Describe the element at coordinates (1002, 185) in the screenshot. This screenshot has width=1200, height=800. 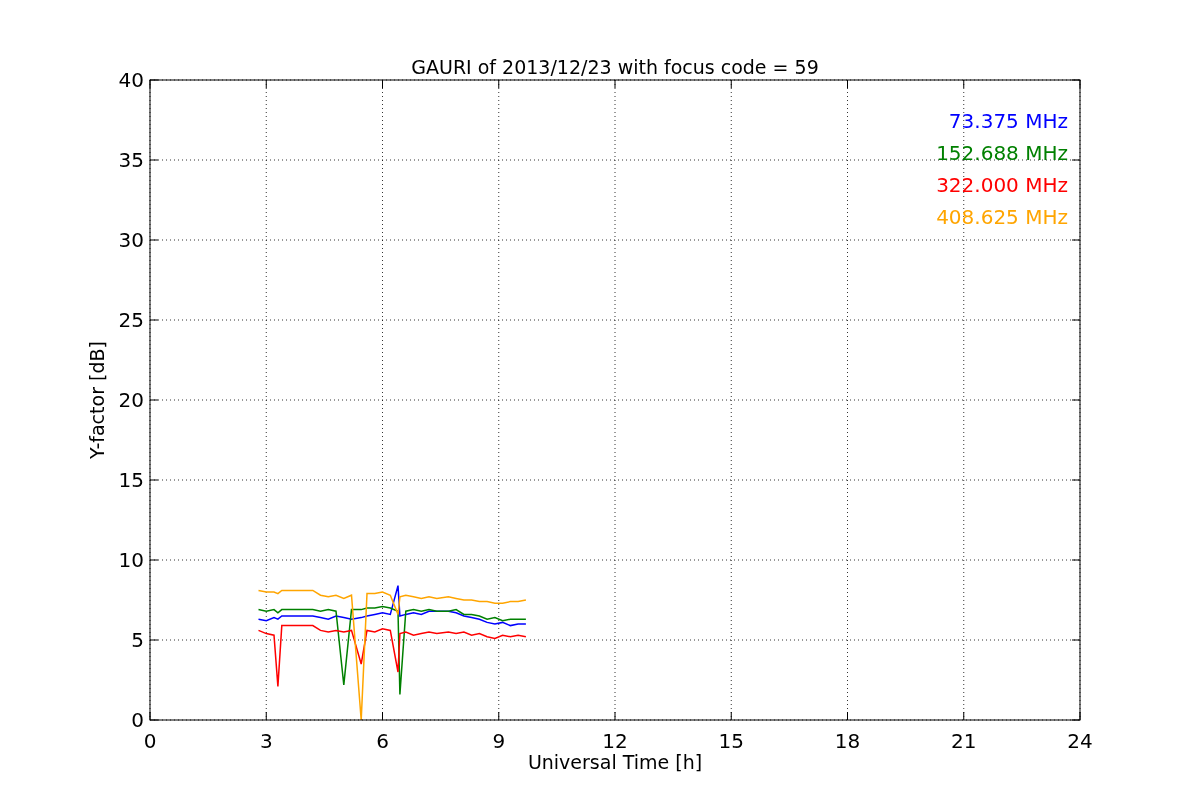
I see `legend-label: 322.000 MHz` at that location.